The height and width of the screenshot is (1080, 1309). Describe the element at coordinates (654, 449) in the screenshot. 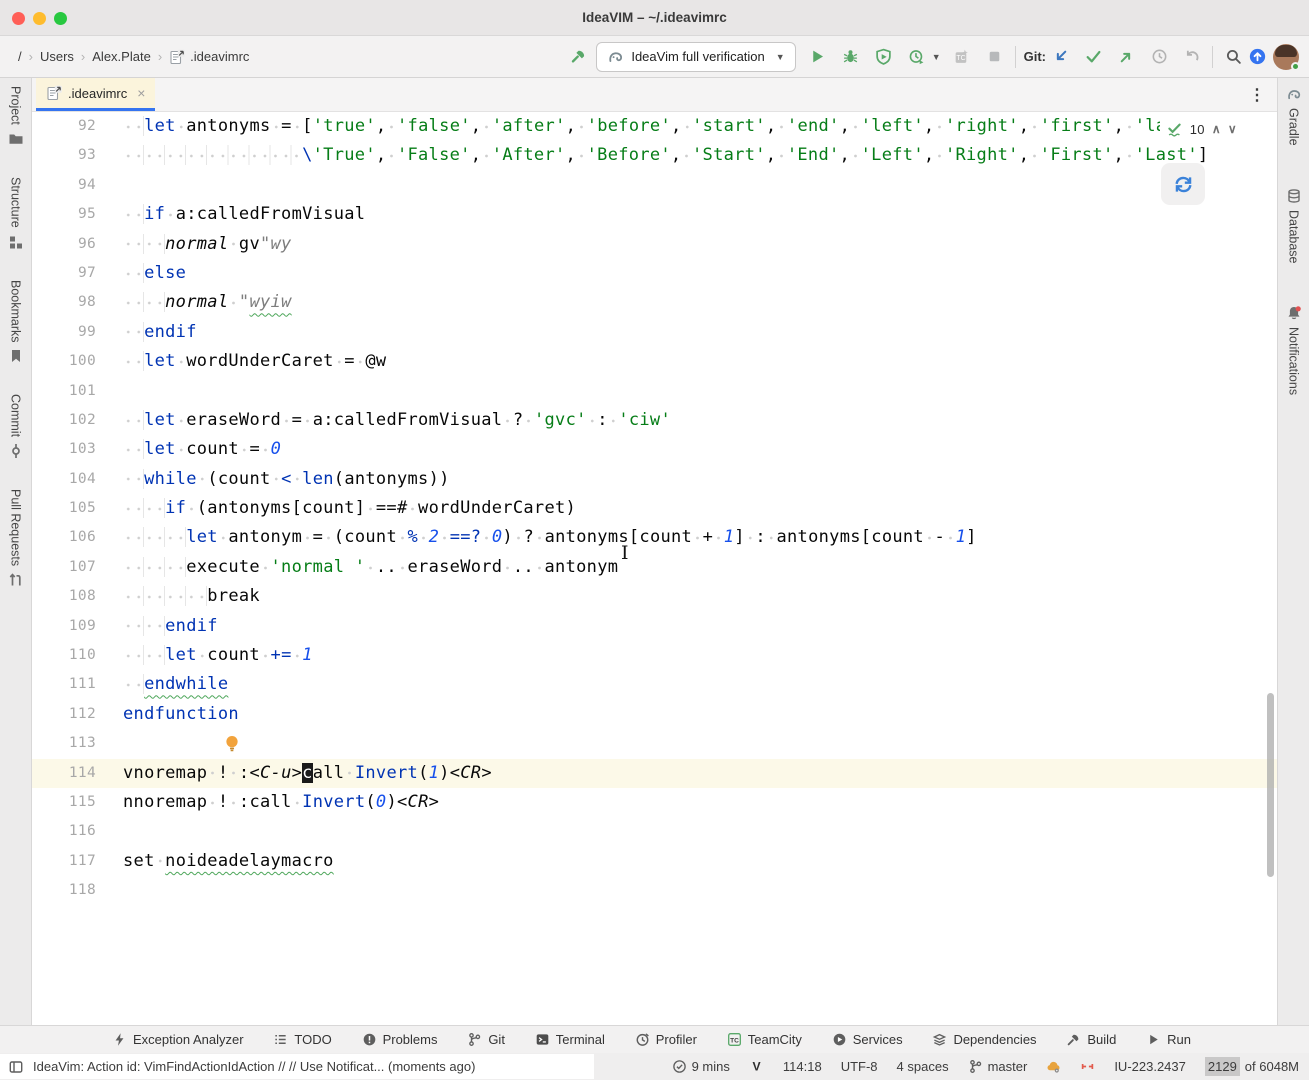

I see `code-line: 103 let count = 0` at that location.